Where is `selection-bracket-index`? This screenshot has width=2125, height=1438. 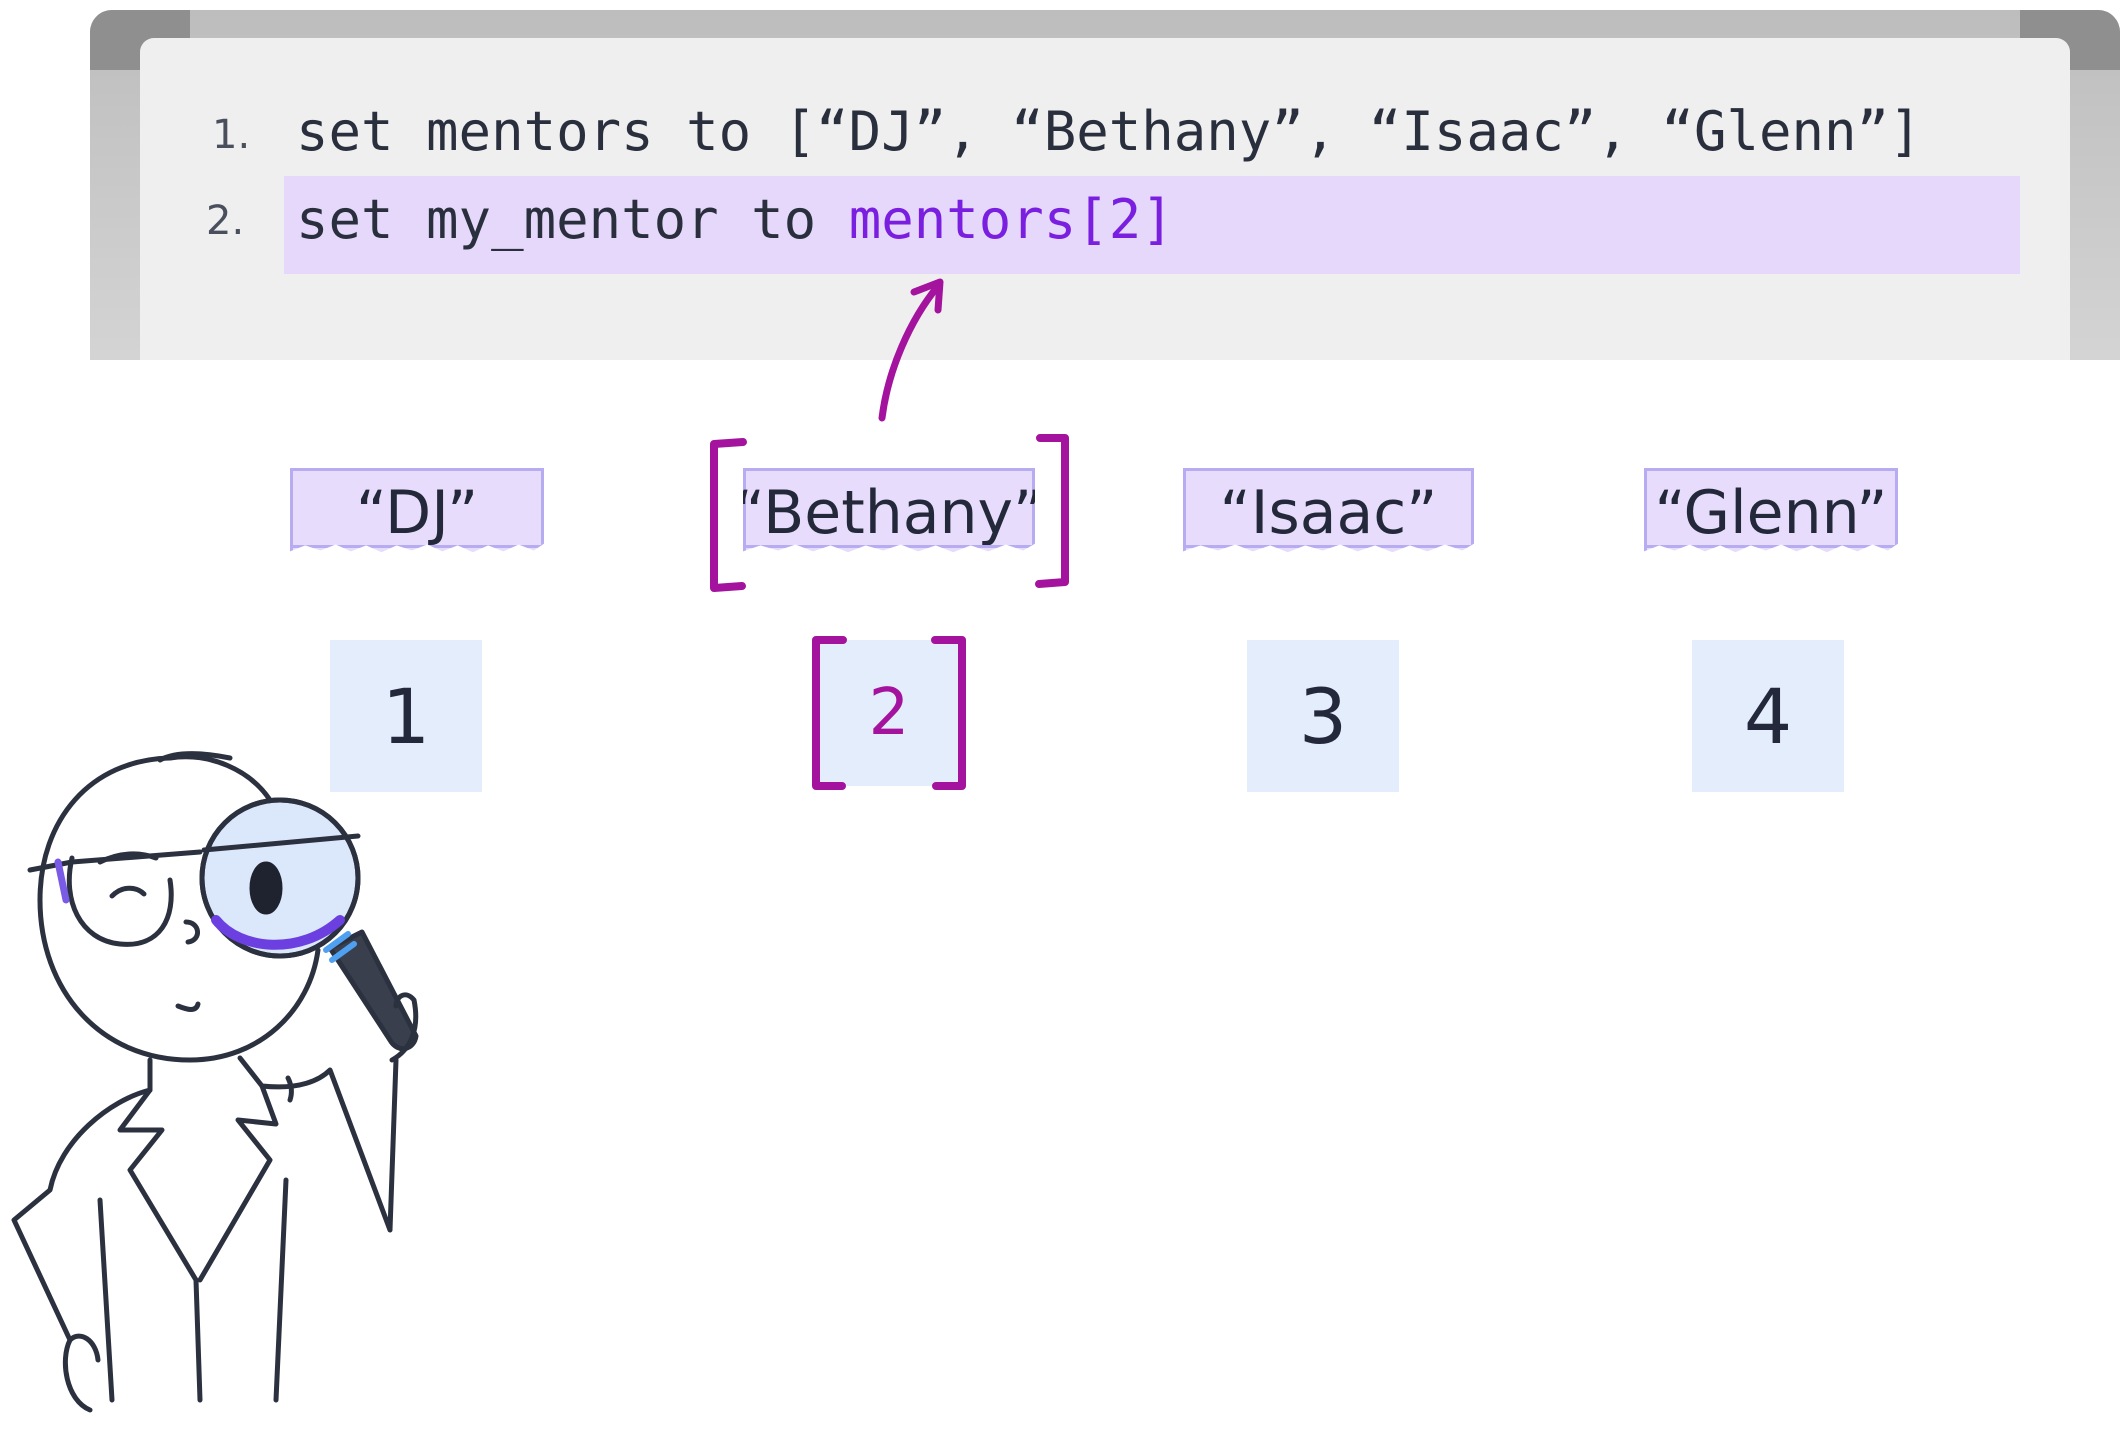 selection-bracket-index is located at coordinates (889, 713).